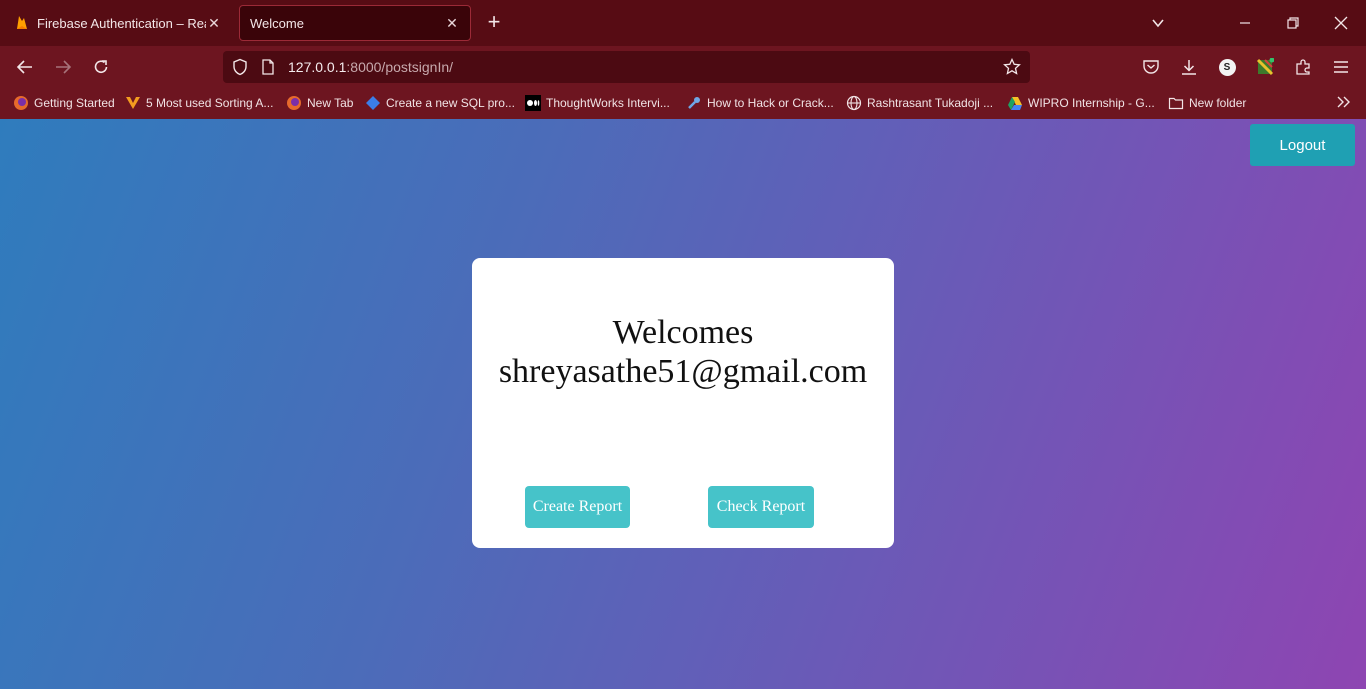  Describe the element at coordinates (1189, 67) in the screenshot. I see `downloads-icon` at that location.